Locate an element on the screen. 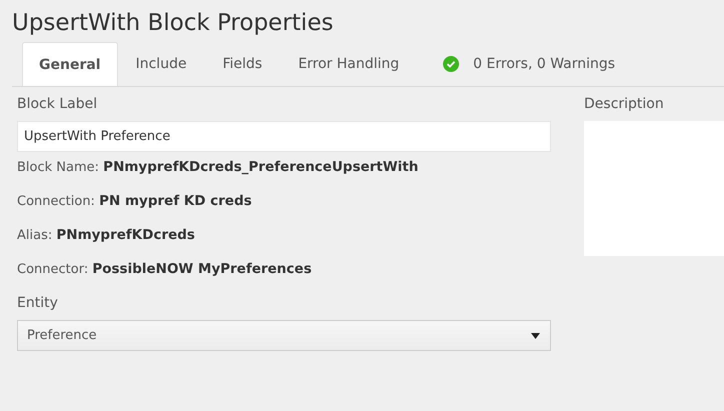 Image resolution: width=724 pixels, height=411 pixels. tab: General is located at coordinates (70, 64).